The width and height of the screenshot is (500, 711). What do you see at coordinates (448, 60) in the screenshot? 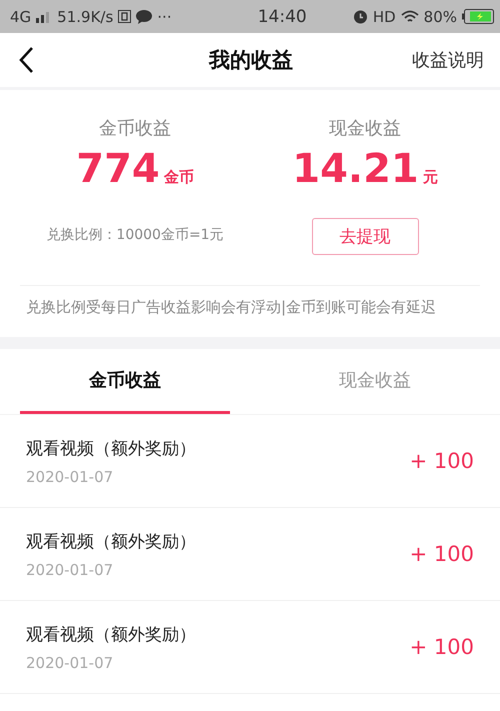
I see `earnings-info-link: 收益说明` at bounding box center [448, 60].